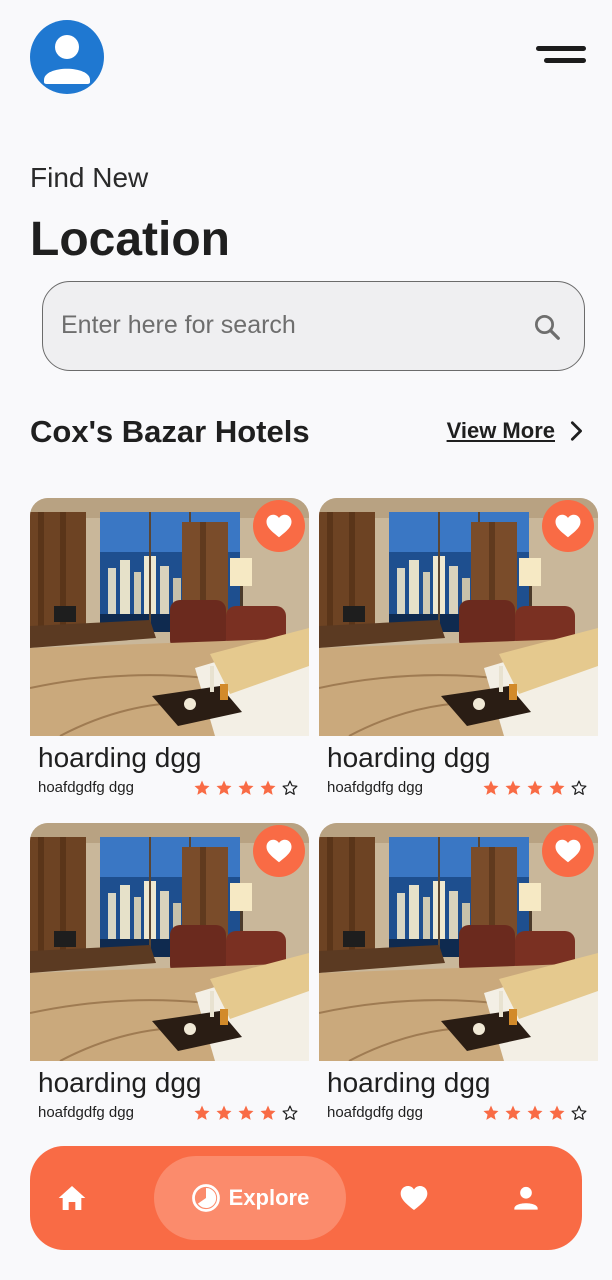  I want to click on view-more-label: View More, so click(500, 430).